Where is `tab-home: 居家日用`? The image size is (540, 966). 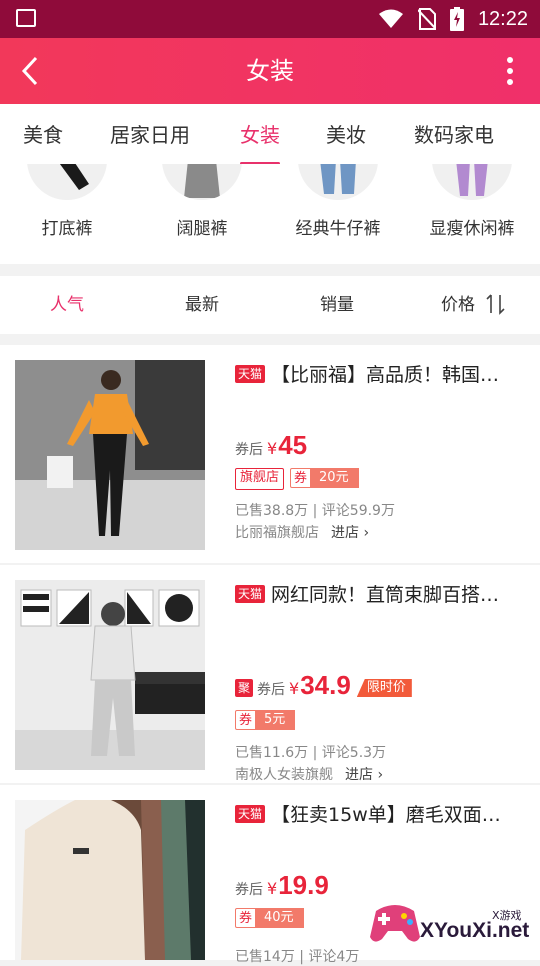 tab-home: 居家日用 is located at coordinates (150, 134).